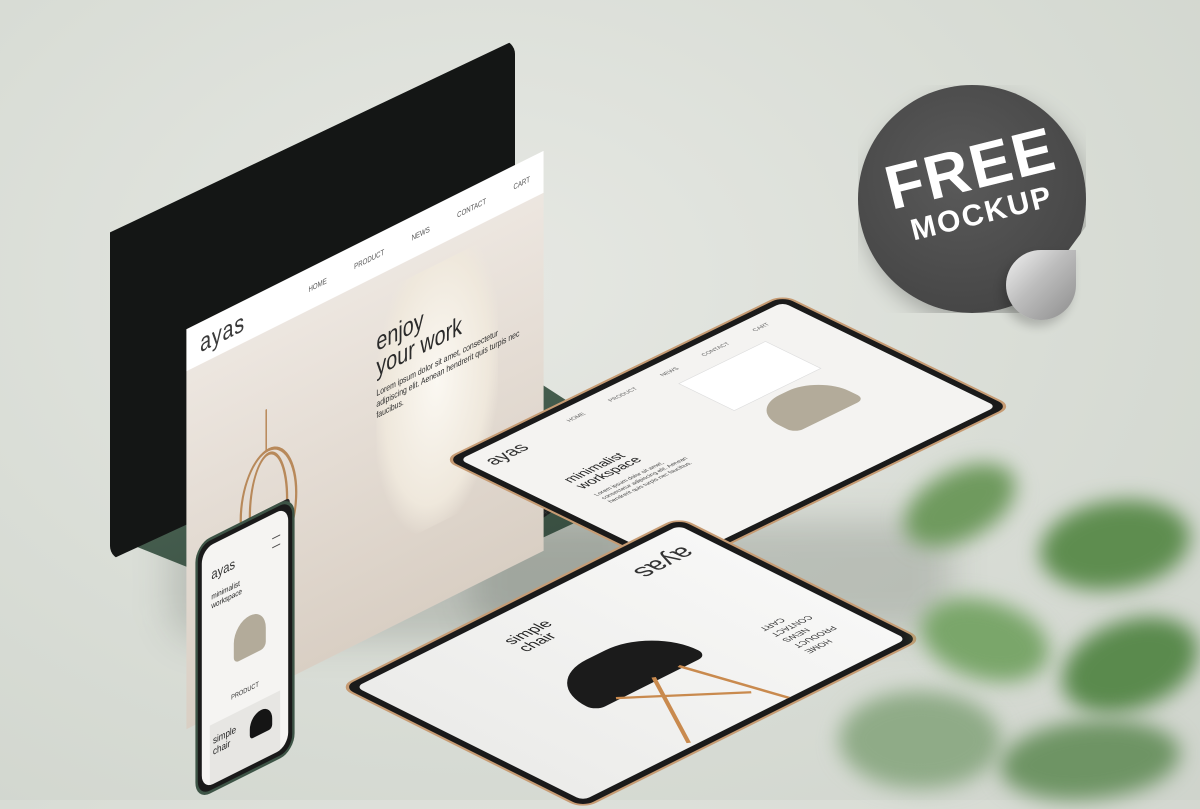  Describe the element at coordinates (249, 635) in the screenshot. I see `phone-chair-image` at that location.